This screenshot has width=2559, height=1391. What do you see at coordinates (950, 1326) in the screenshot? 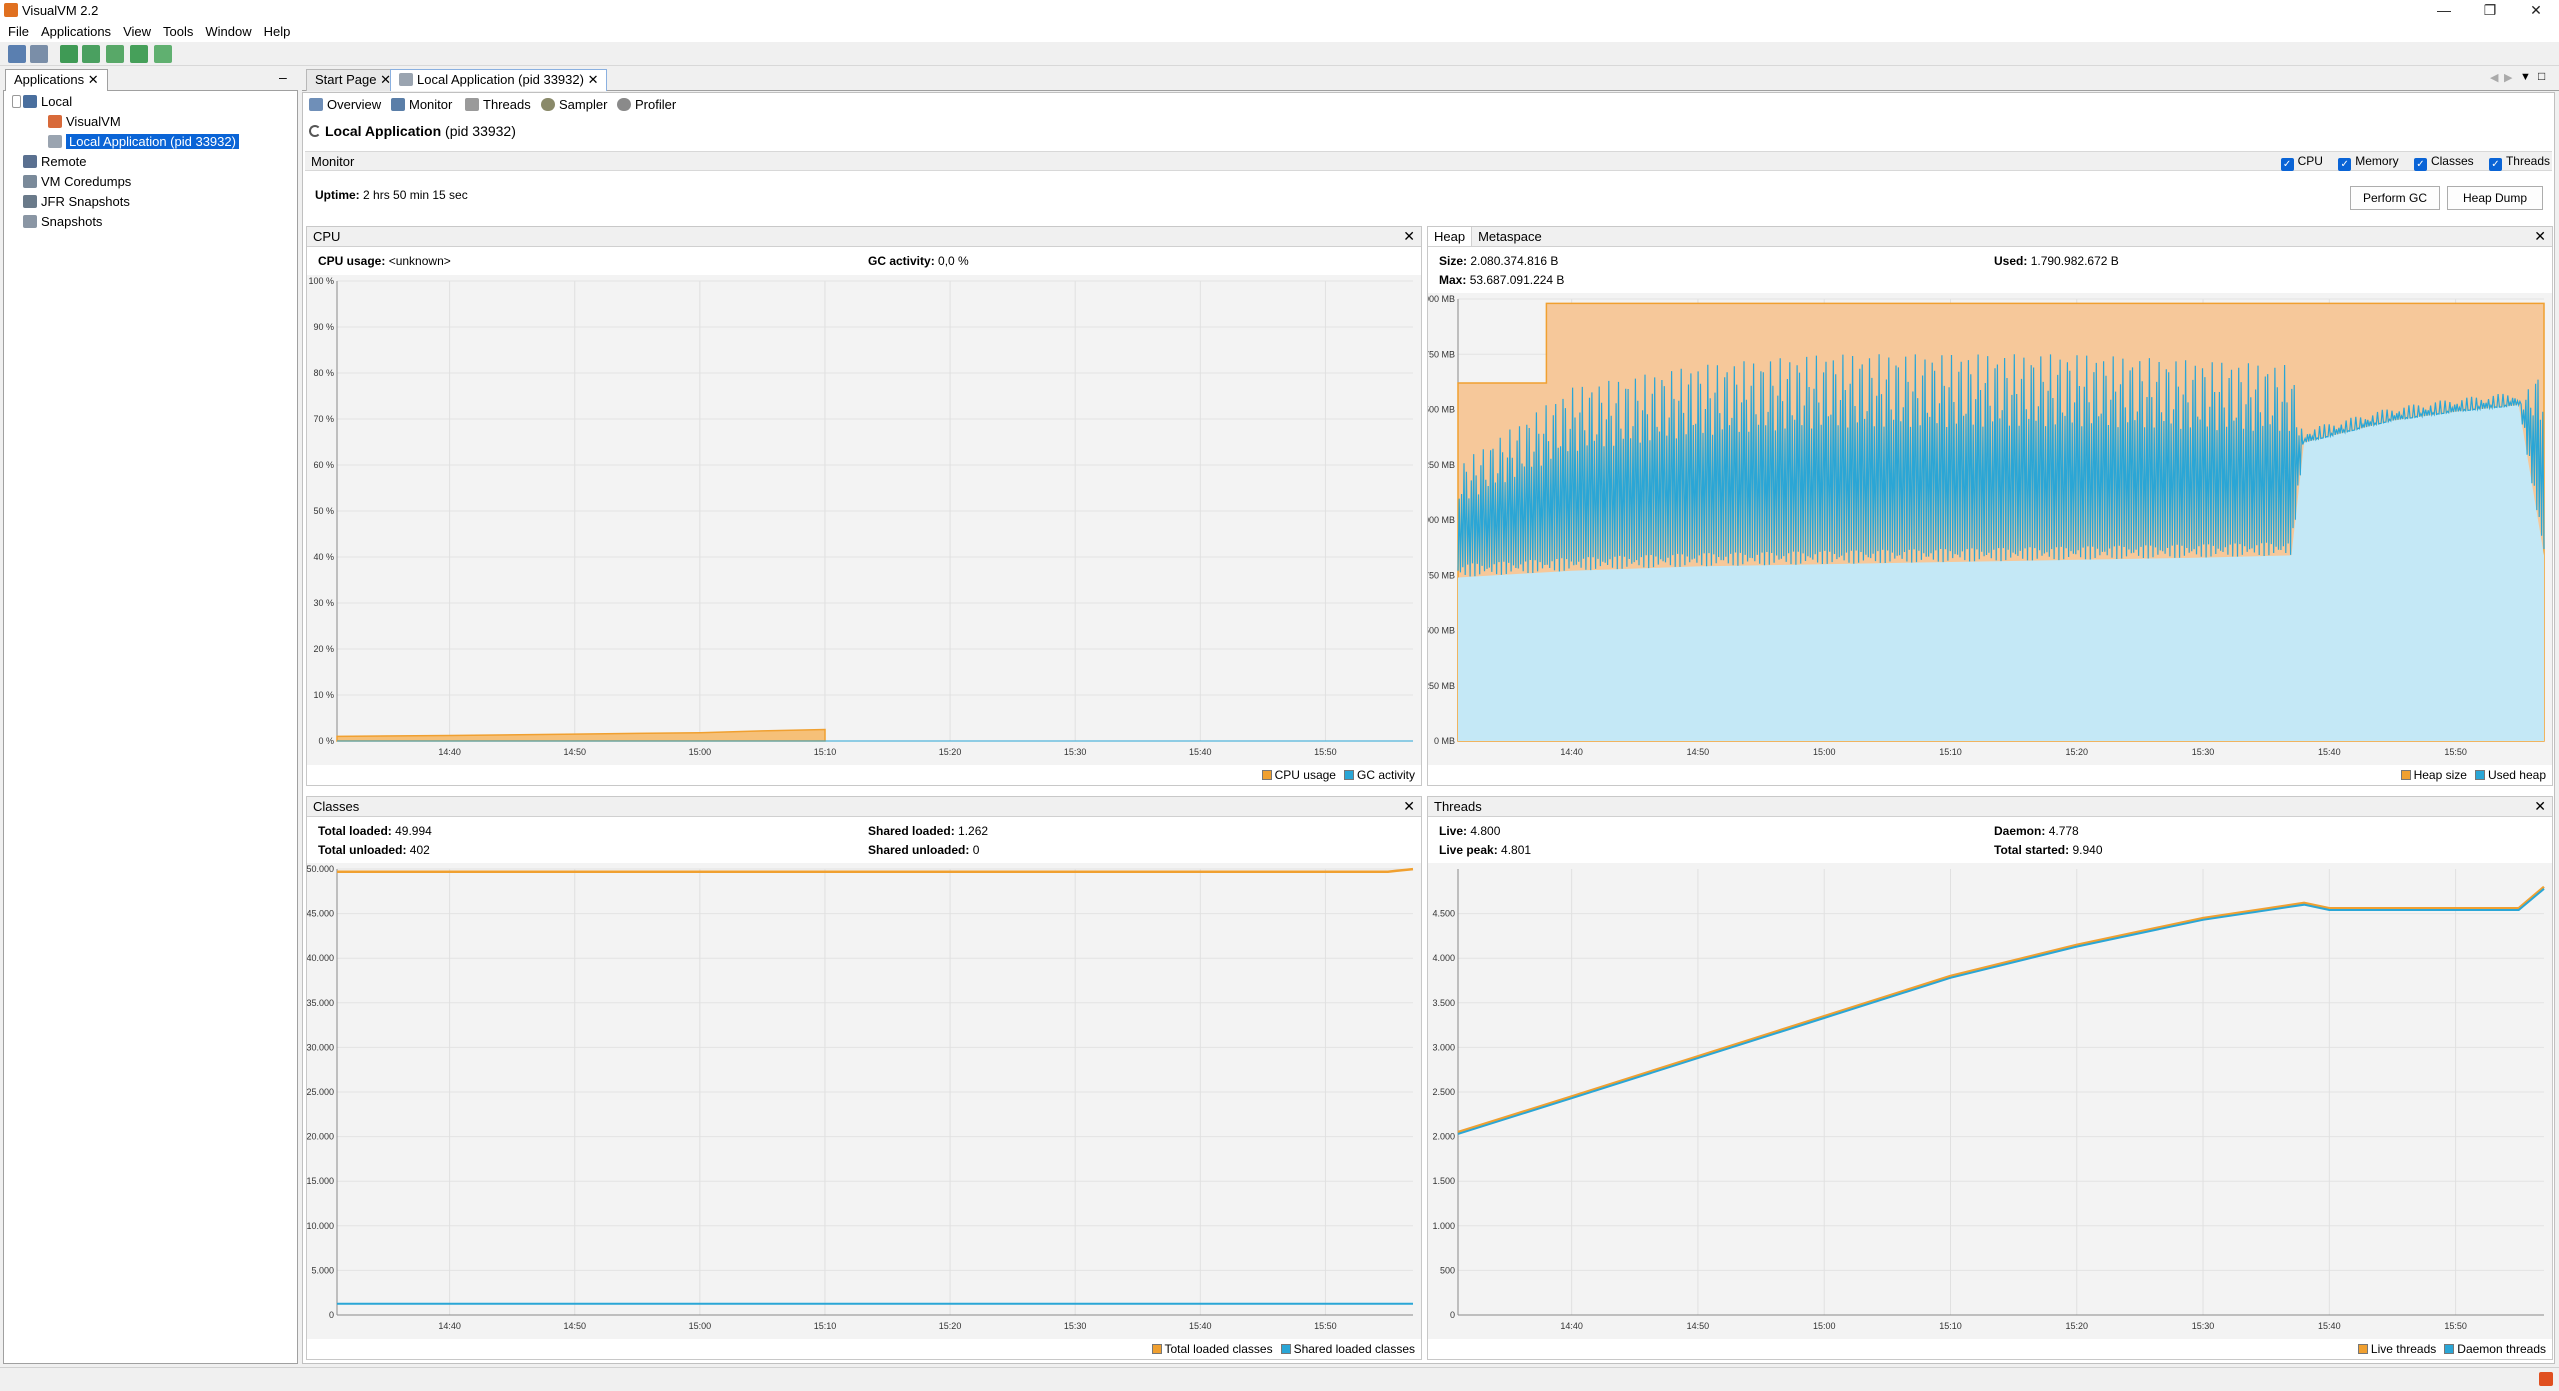
I see `x-tick-label: 15:20` at bounding box center [950, 1326].